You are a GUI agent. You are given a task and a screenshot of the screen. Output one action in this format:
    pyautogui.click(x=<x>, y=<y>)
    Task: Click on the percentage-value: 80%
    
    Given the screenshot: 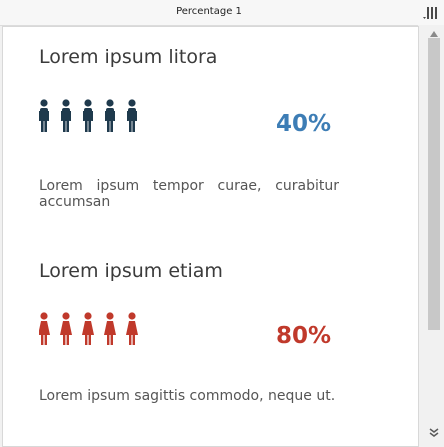 What is the action you would take?
    pyautogui.click(x=304, y=336)
    